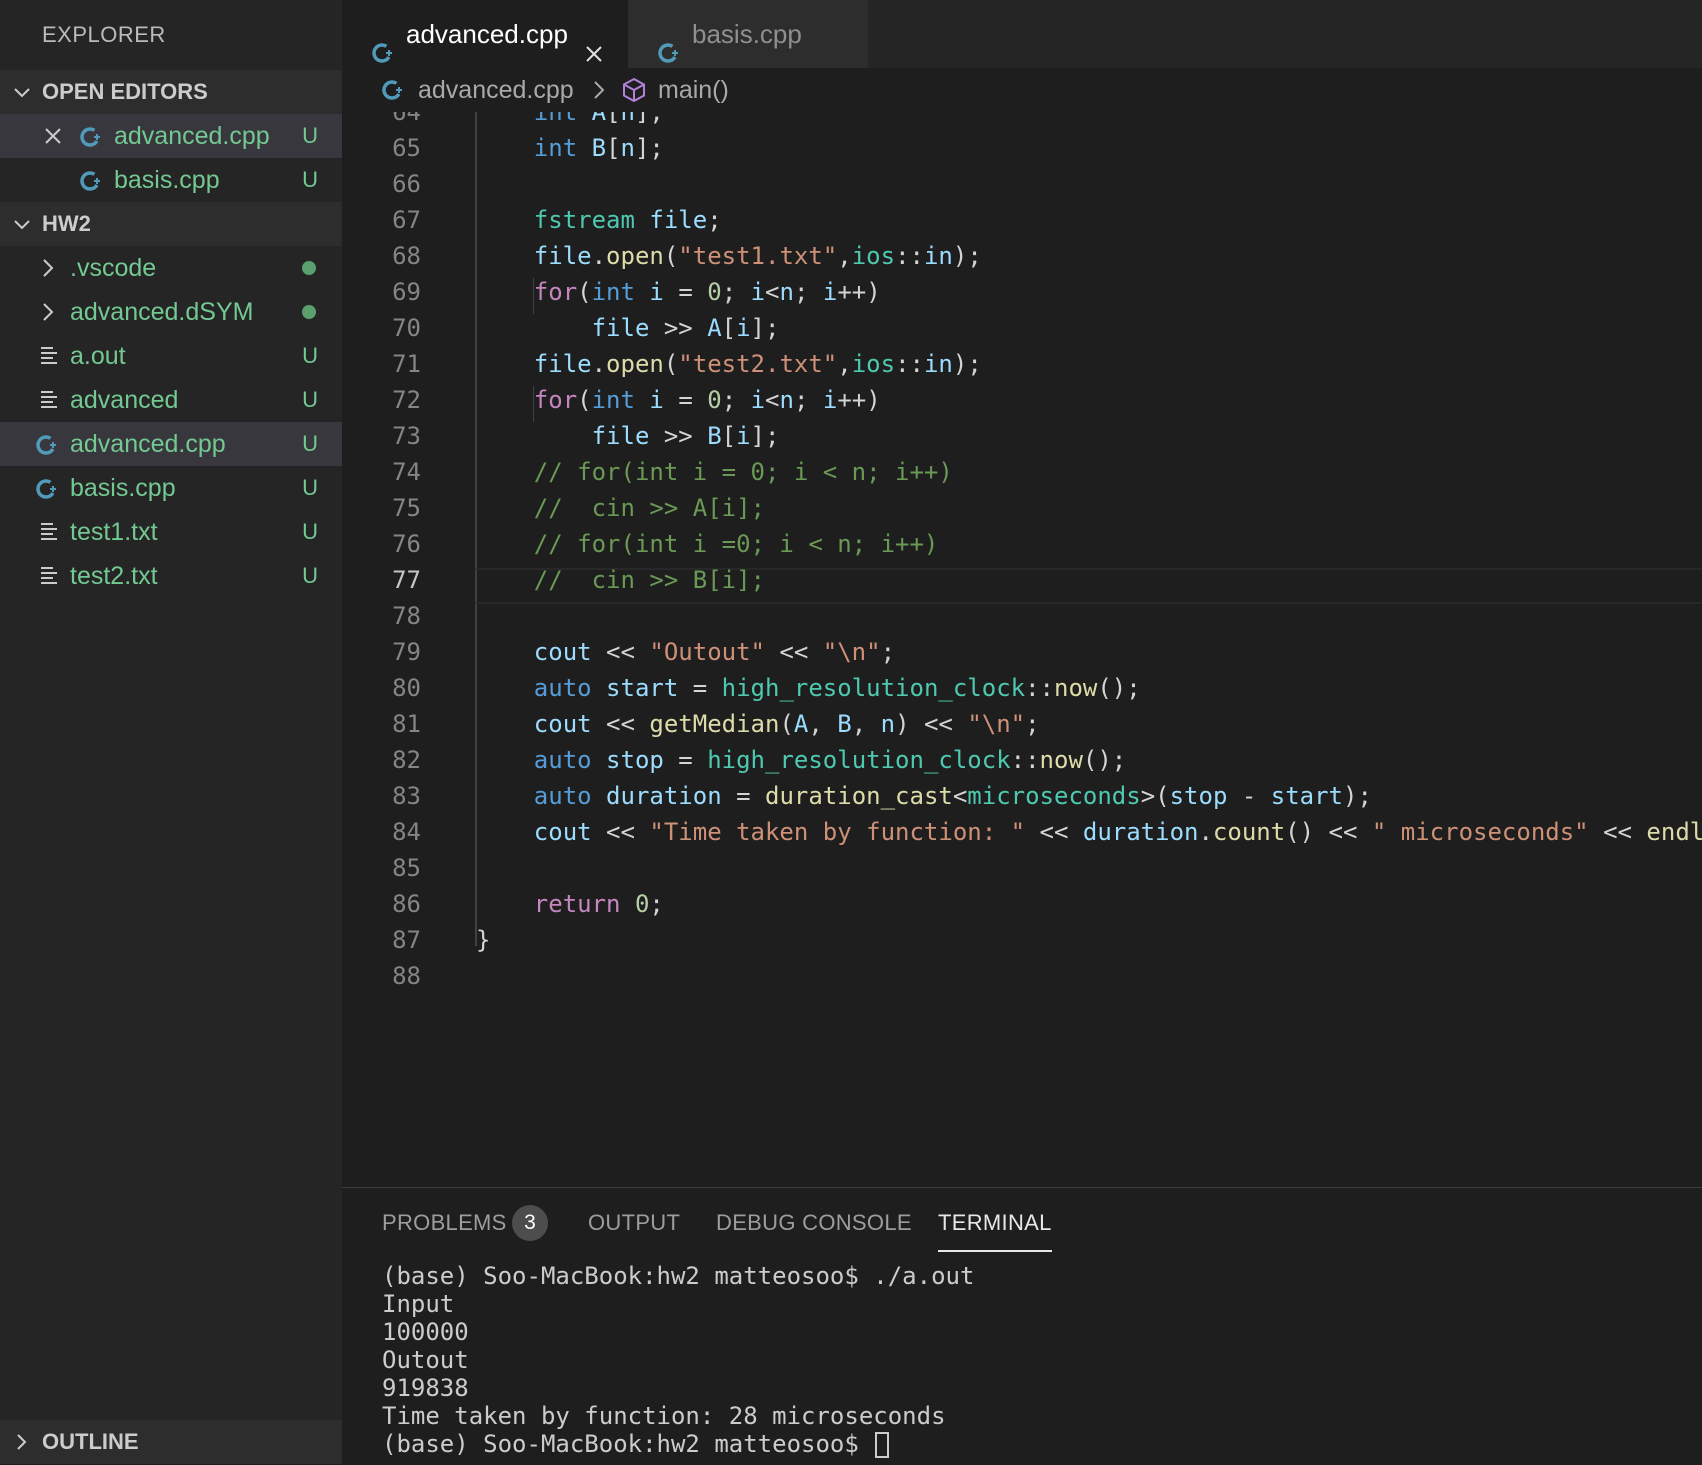 This screenshot has height=1465, width=1702. What do you see at coordinates (425, 1388) in the screenshot?
I see `terminal-line: 919838` at bounding box center [425, 1388].